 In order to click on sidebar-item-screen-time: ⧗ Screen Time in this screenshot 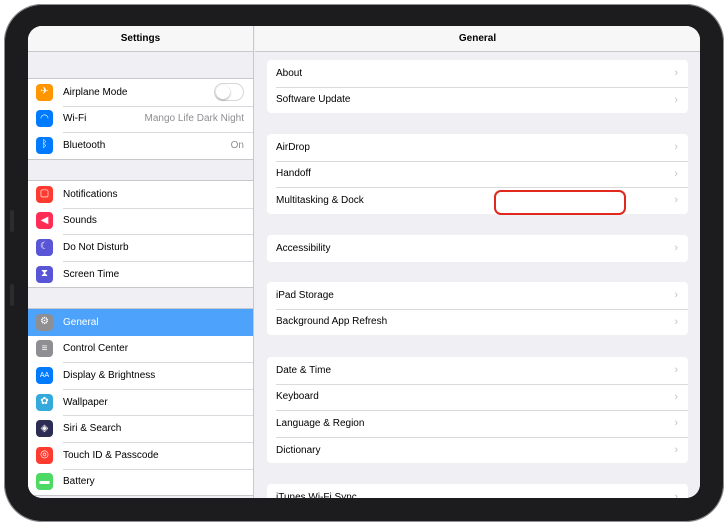, I will do `click(140, 274)`.